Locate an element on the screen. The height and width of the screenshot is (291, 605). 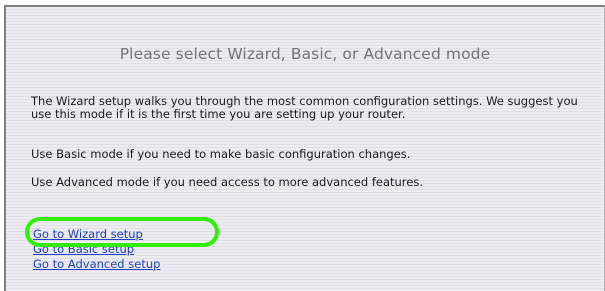
basic-setup-link: Go to Basic setup is located at coordinates (96, 249).